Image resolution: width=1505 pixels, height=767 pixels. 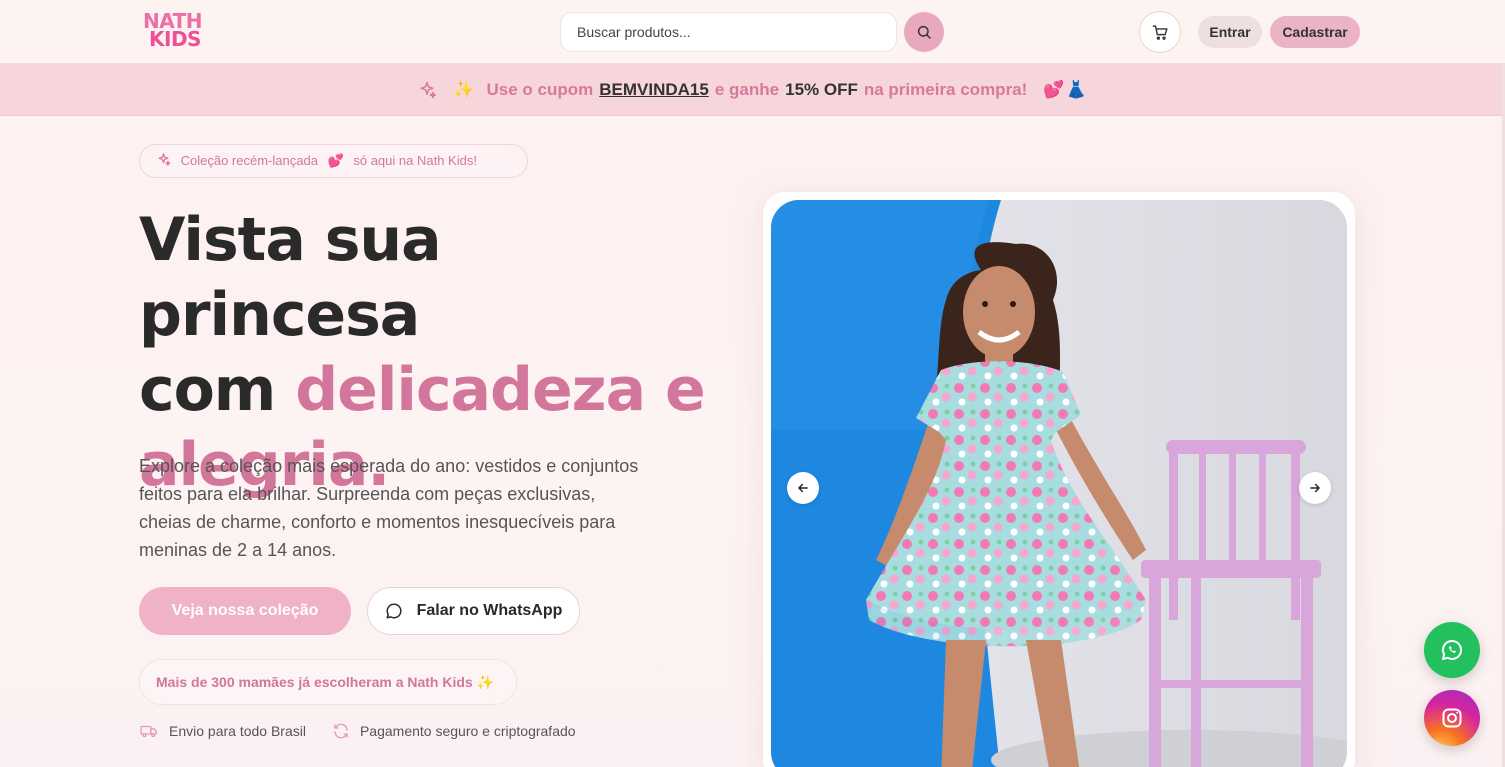 I want to click on search-button, so click(x=924, y=32).